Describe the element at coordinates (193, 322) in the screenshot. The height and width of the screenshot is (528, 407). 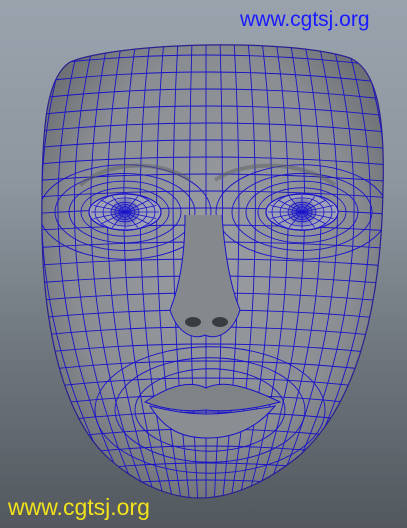
I see `left-nostril` at that location.